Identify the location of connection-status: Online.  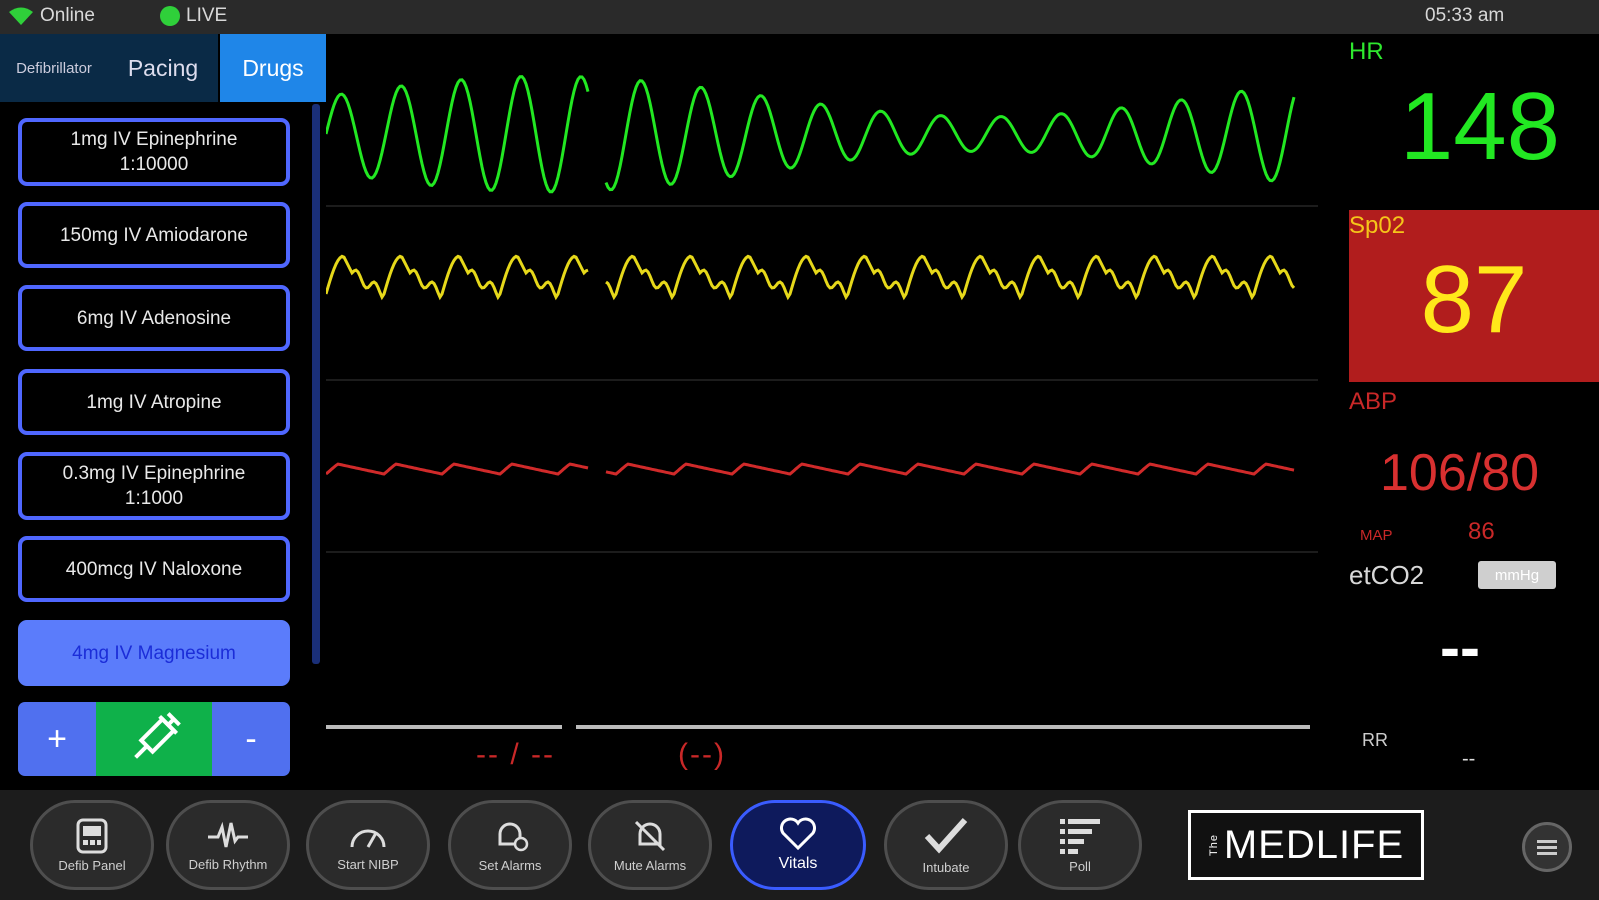
(51, 16).